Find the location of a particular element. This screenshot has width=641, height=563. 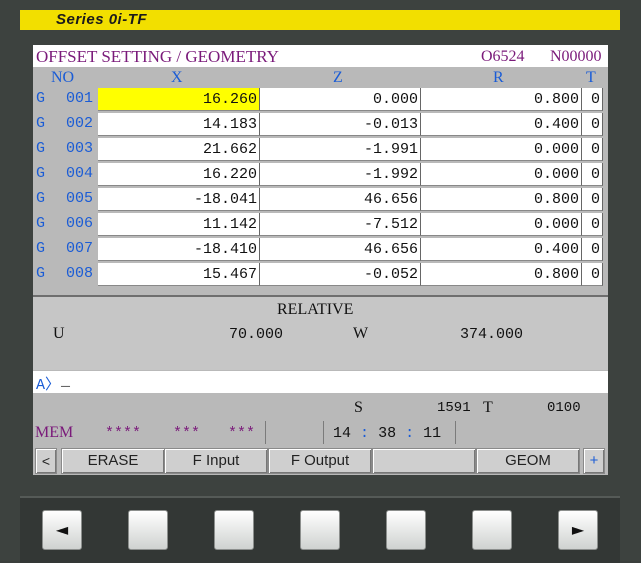

series-label: Series 0i-TF is located at coordinates (102, 19).